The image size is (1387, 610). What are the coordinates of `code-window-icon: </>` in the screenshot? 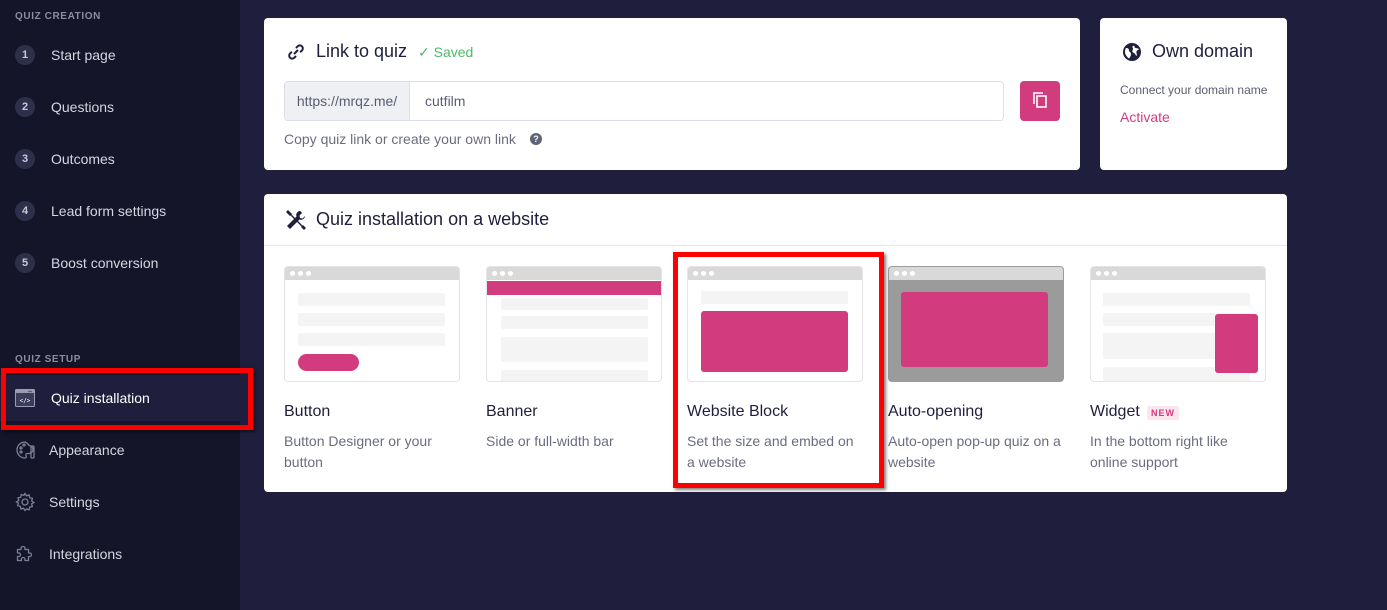 It's located at (25, 398).